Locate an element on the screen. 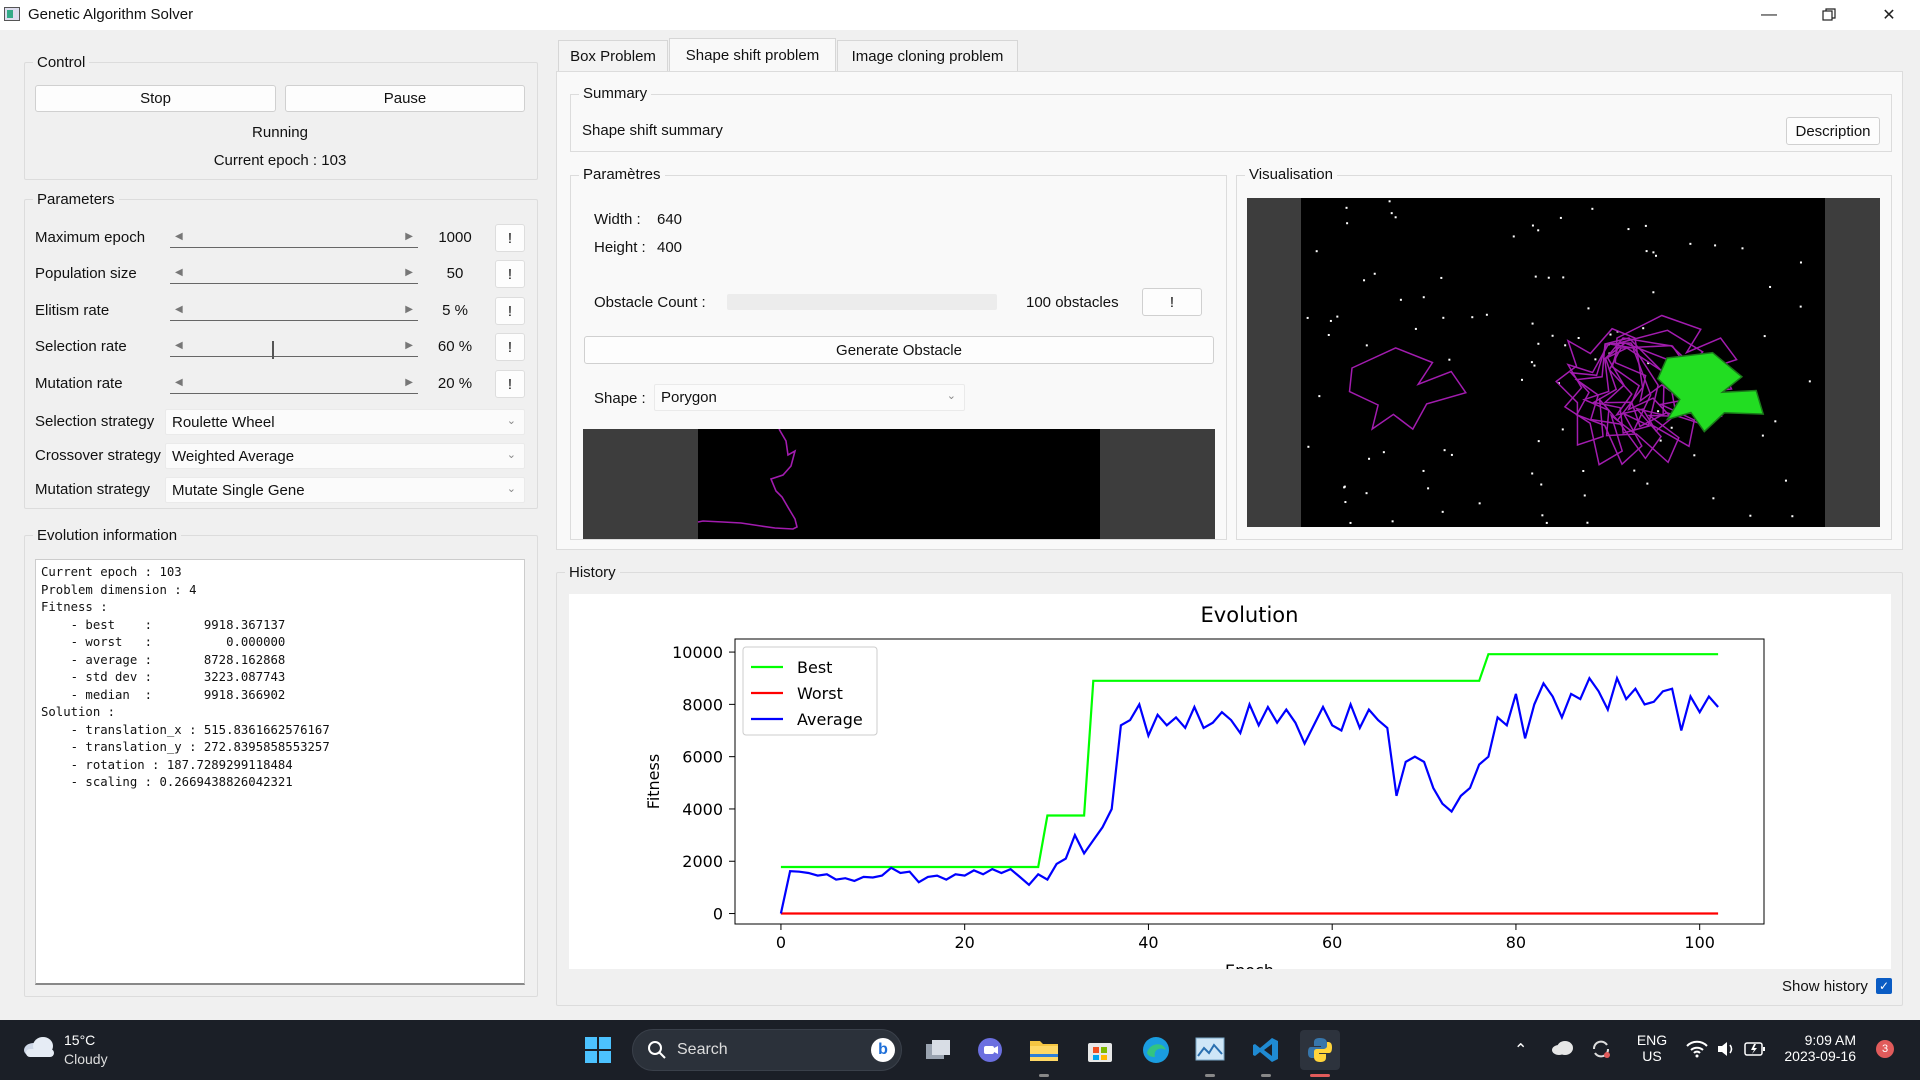 The image size is (1920, 1080). search-icon is located at coordinates (657, 1050).